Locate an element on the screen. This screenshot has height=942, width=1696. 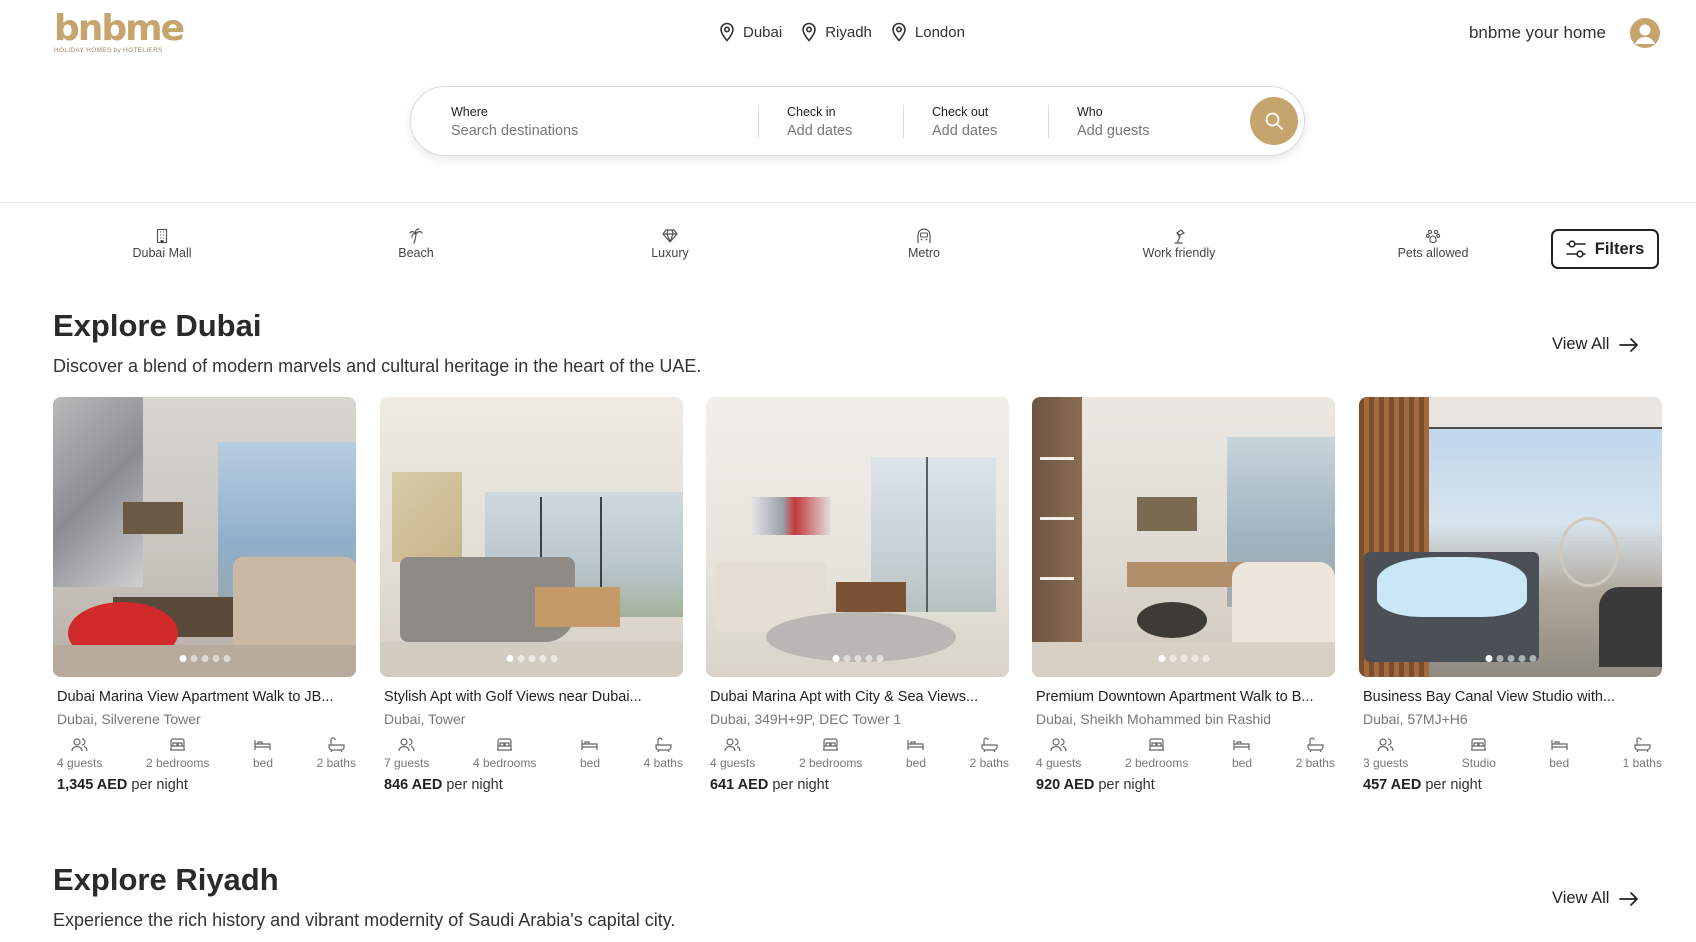
guests-amenity: 3 guests is located at coordinates (1385, 753).